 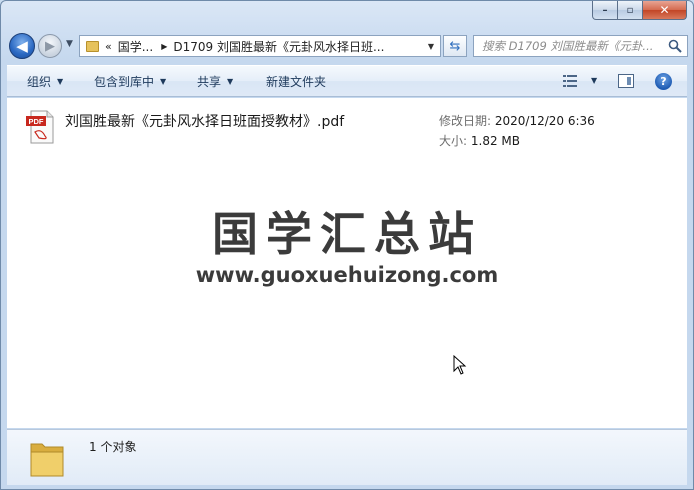 I want to click on pdf-file-icon: PDF, so click(x=40, y=127).